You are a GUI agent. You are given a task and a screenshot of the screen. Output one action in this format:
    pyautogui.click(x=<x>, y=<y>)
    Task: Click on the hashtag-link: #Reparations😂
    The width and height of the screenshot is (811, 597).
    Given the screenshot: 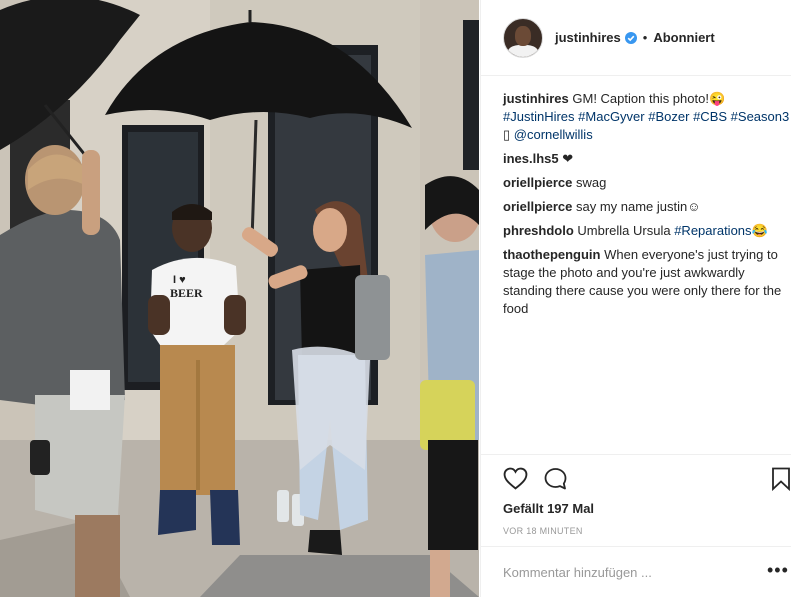 What is the action you would take?
    pyautogui.click(x=721, y=230)
    